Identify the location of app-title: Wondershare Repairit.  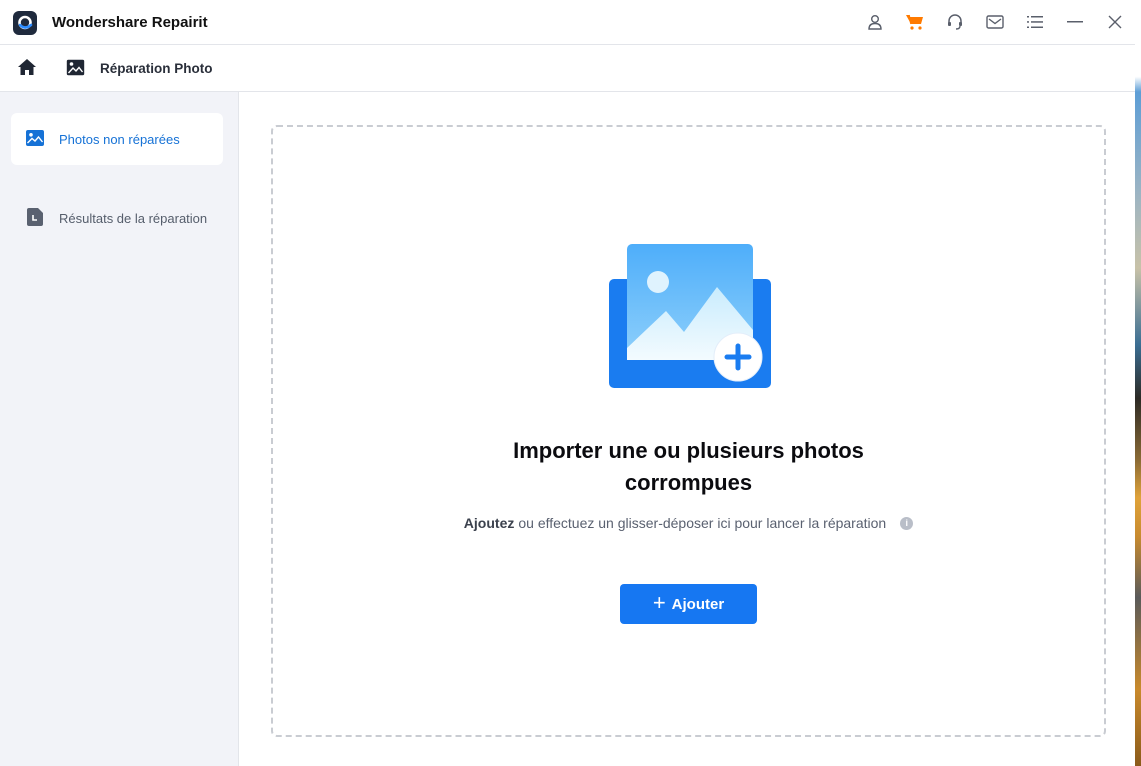
(130, 22).